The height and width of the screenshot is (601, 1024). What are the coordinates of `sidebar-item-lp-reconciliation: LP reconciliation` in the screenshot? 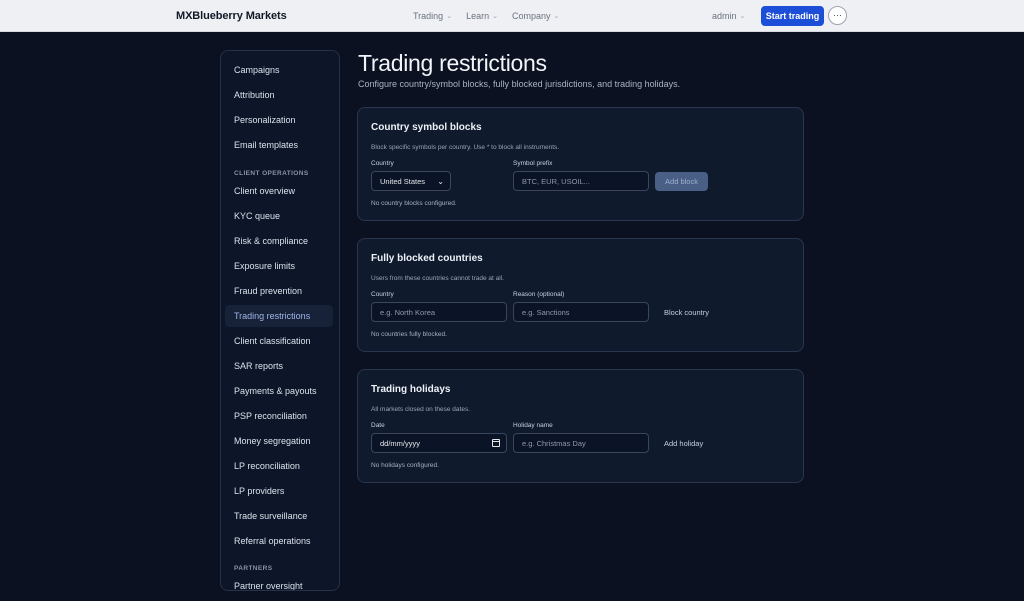 It's located at (279, 466).